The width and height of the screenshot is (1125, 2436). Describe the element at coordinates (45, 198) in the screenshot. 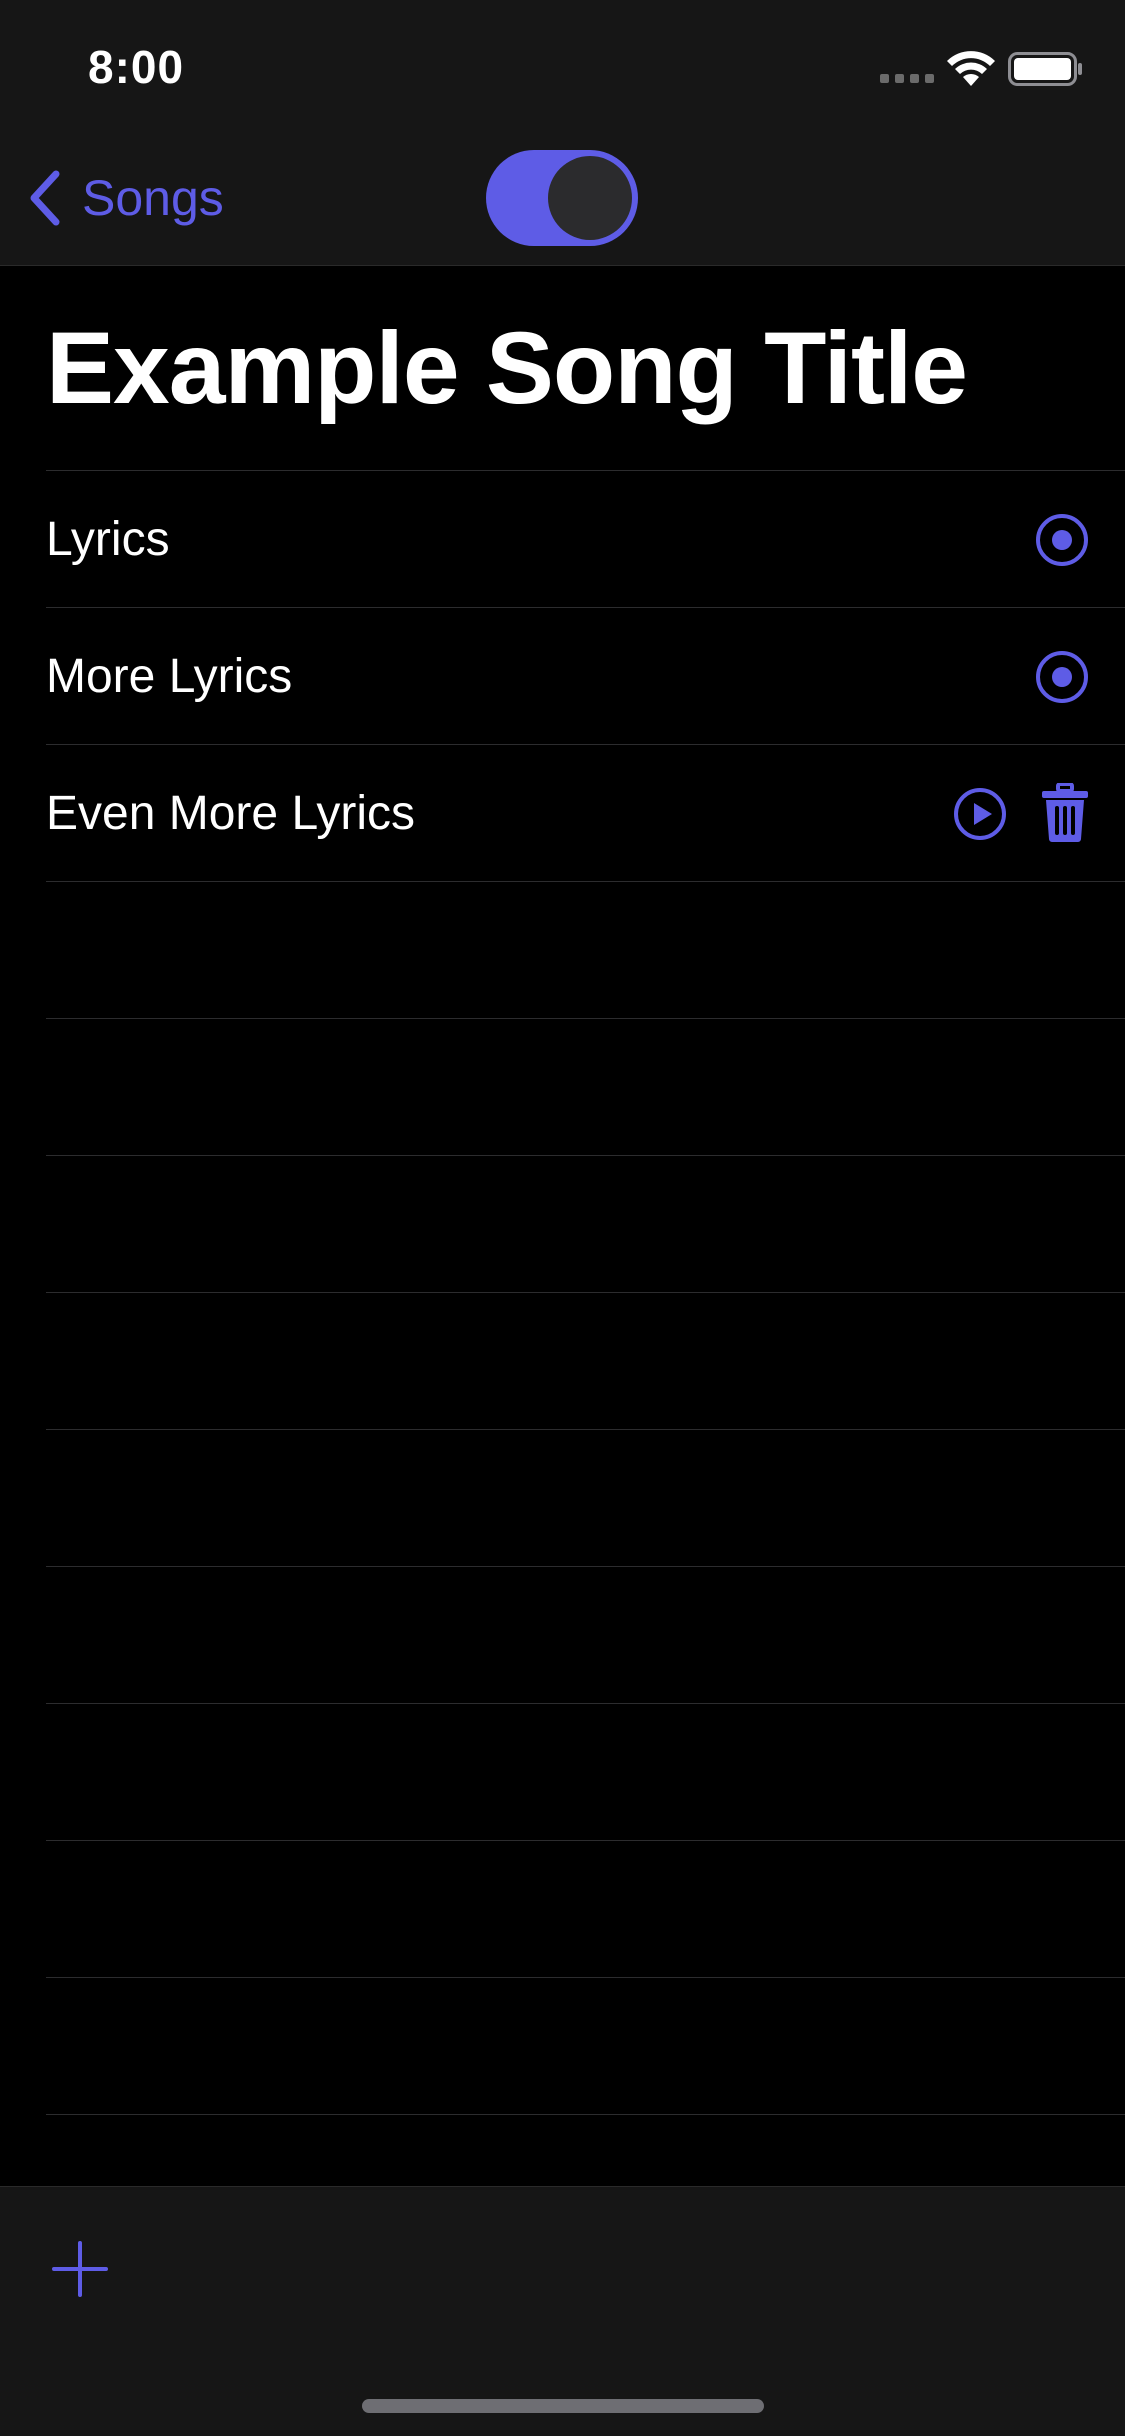

I see `chevron-left-icon` at that location.